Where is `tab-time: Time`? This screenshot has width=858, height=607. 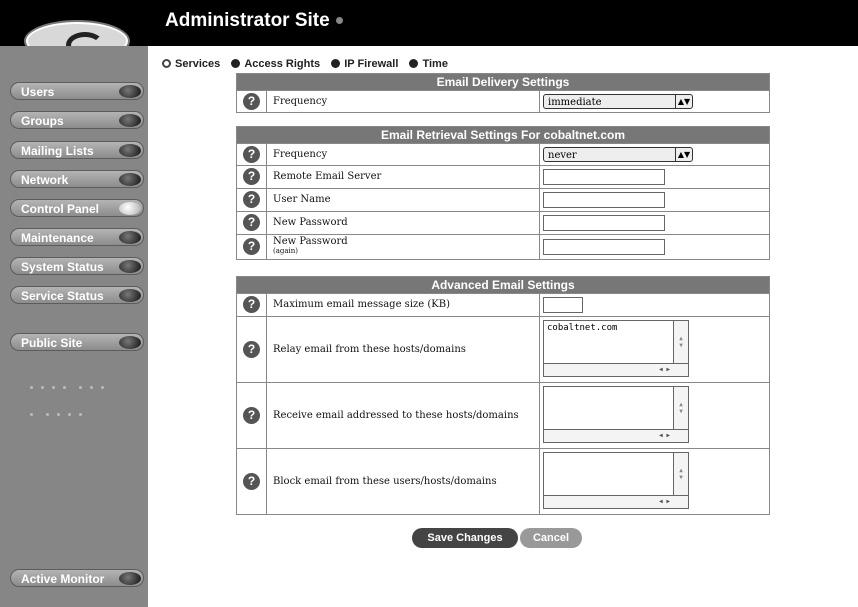 tab-time: Time is located at coordinates (428, 64).